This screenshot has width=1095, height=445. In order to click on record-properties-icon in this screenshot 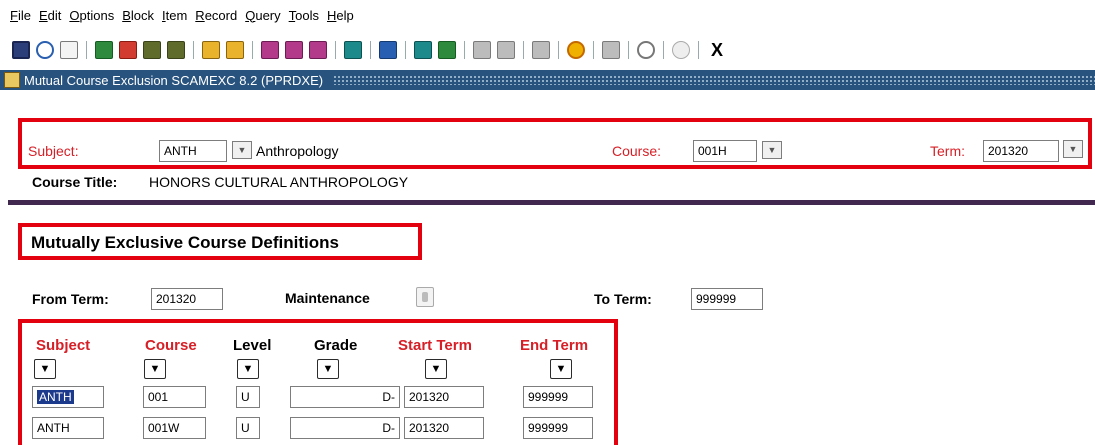, I will do `click(506, 50)`.